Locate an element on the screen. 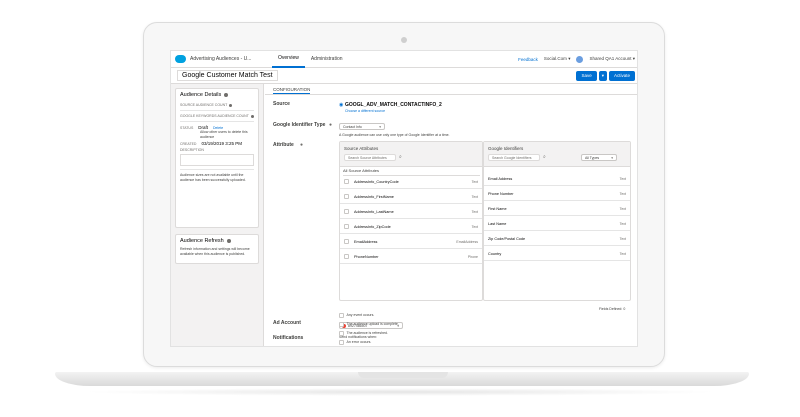 This screenshot has width=800, height=417. identifier-name: Phone Number is located at coordinates (501, 193).